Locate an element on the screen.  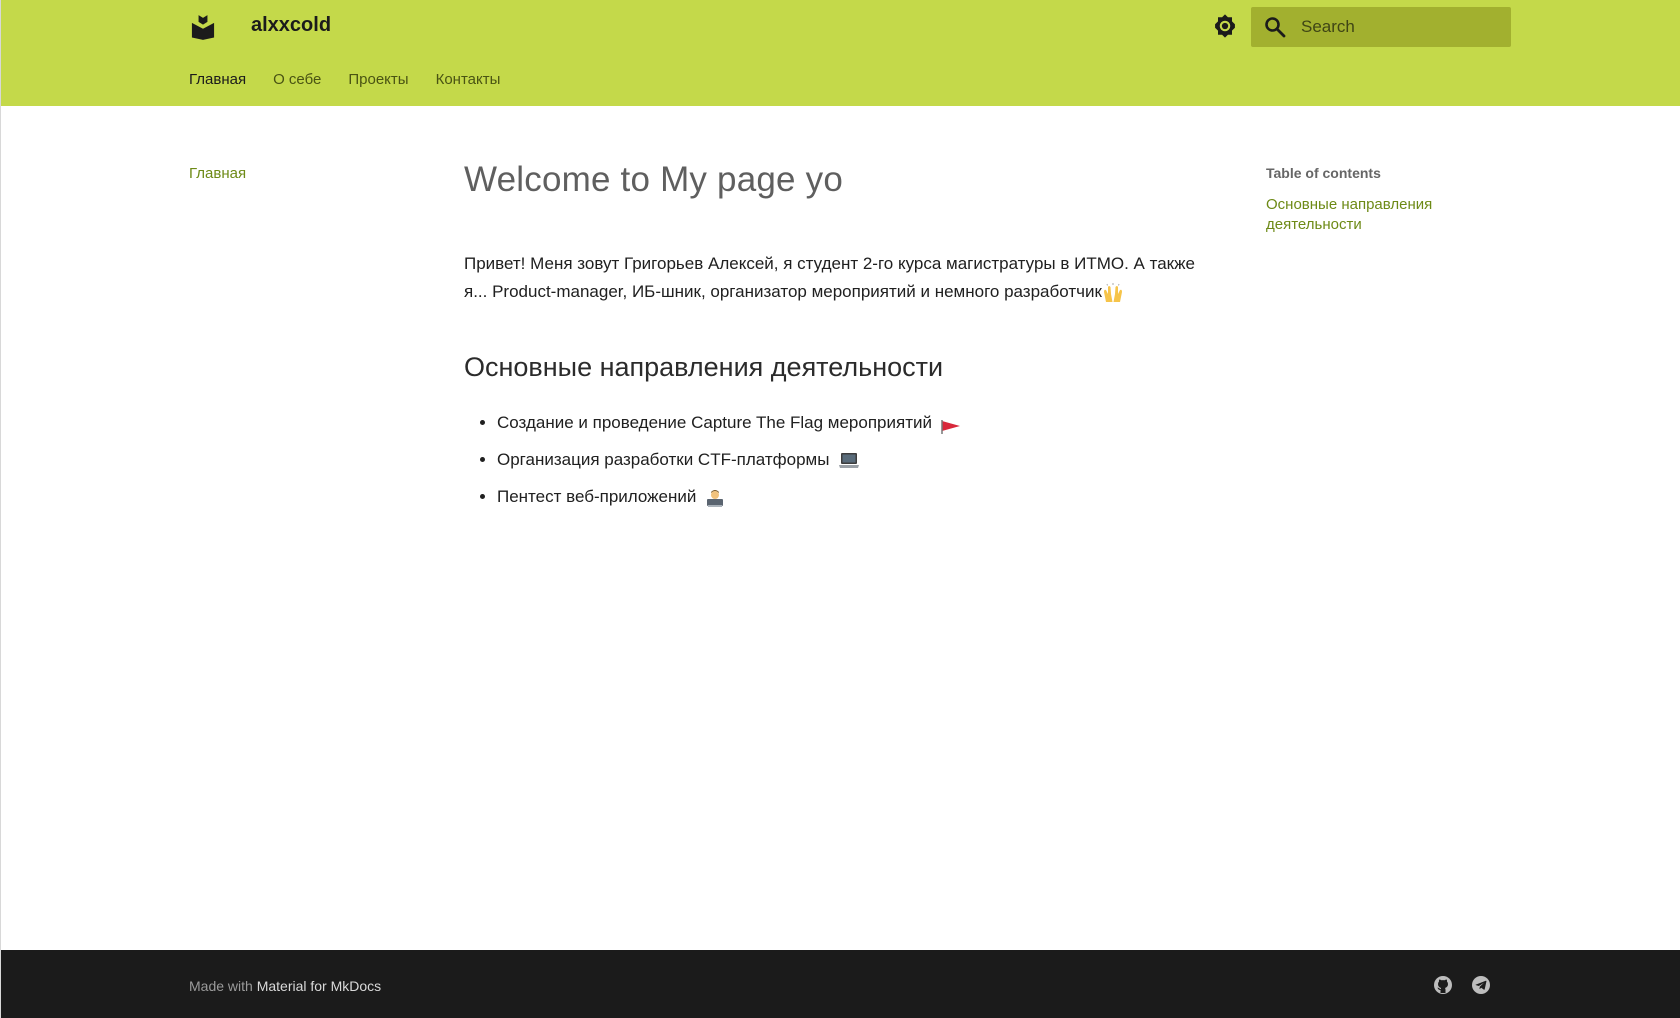
red-flag-icon is located at coordinates (950, 425).